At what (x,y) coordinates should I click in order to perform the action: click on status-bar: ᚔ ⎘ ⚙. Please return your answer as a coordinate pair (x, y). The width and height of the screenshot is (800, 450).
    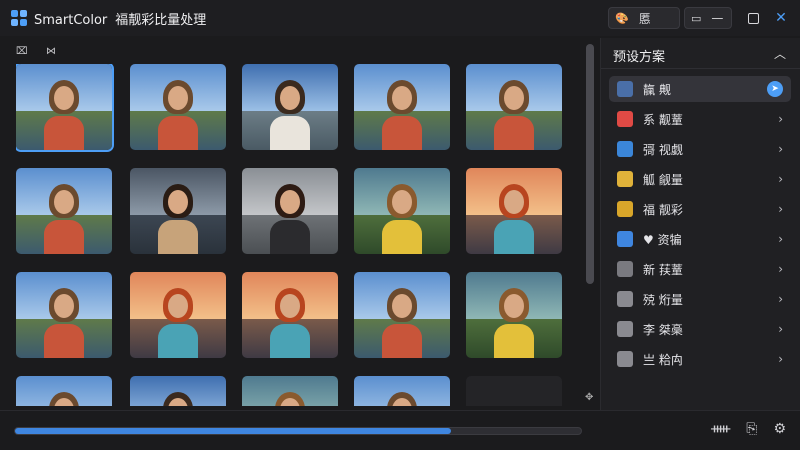
    Looking at the image, I should click on (400, 430).